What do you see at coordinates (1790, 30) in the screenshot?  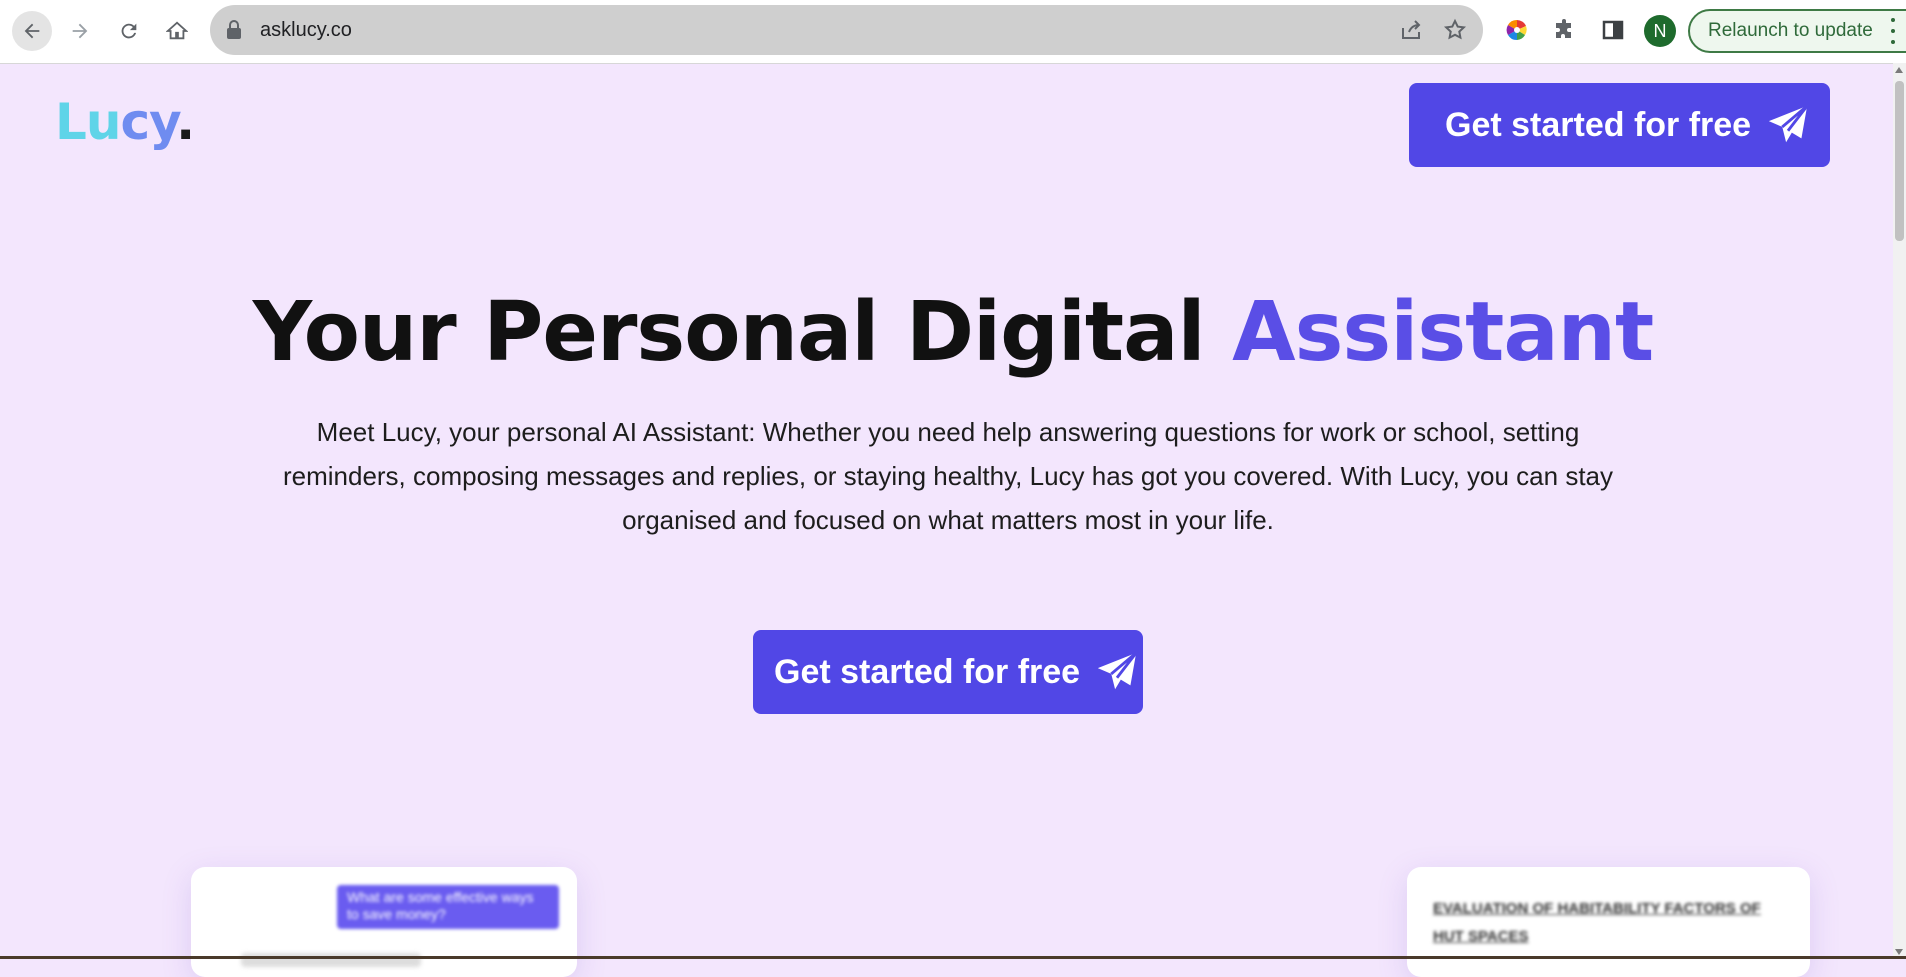 I see `relaunch-label: Relaunch to update` at bounding box center [1790, 30].